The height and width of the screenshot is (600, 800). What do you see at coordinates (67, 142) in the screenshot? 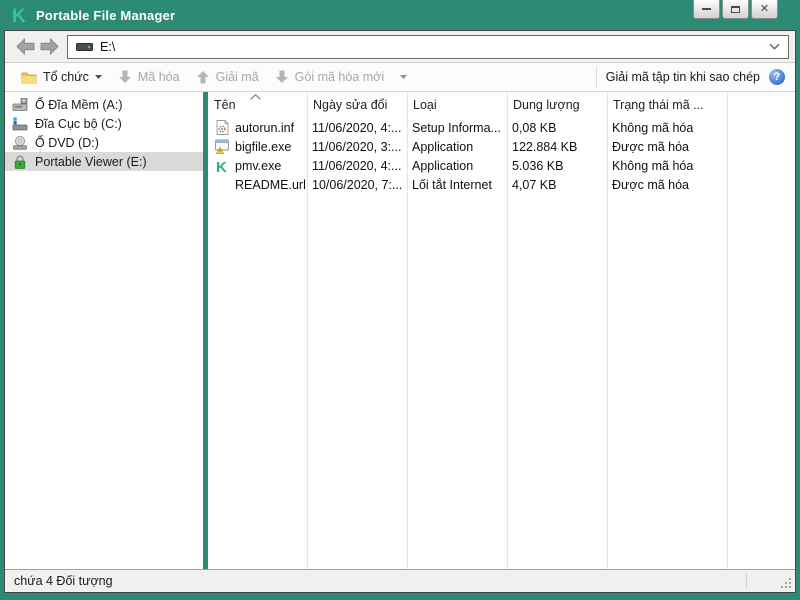
I see `drive-label: Ổ DVD (D:)` at bounding box center [67, 142].